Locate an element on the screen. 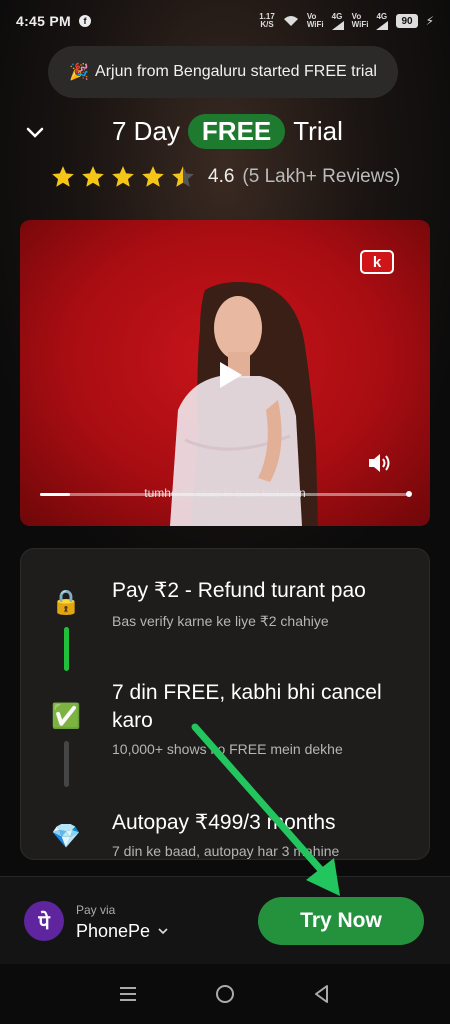 The image size is (450, 1024). phonepe-logo: पे is located at coordinates (44, 921).